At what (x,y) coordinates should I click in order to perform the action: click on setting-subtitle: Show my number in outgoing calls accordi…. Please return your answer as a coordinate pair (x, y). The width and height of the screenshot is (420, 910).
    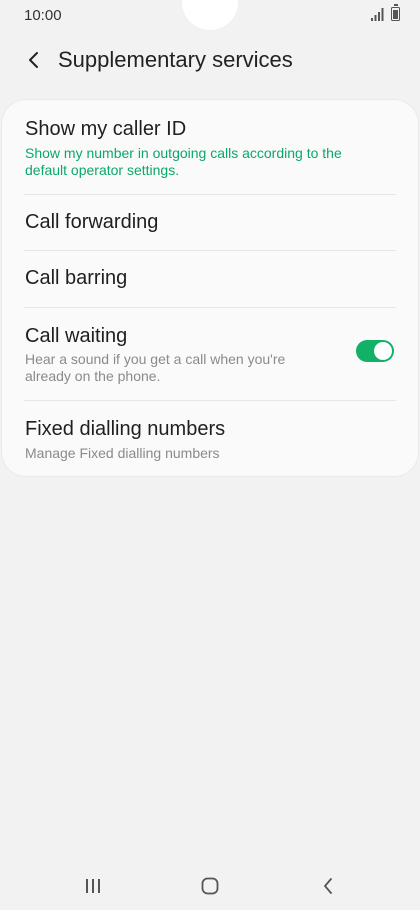
    Looking at the image, I should click on (183, 161).